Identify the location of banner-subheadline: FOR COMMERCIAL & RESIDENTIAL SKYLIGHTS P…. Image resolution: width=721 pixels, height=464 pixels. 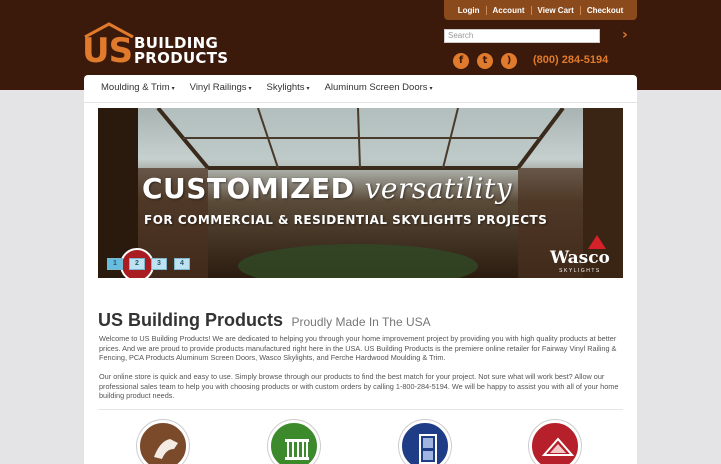
(346, 220).